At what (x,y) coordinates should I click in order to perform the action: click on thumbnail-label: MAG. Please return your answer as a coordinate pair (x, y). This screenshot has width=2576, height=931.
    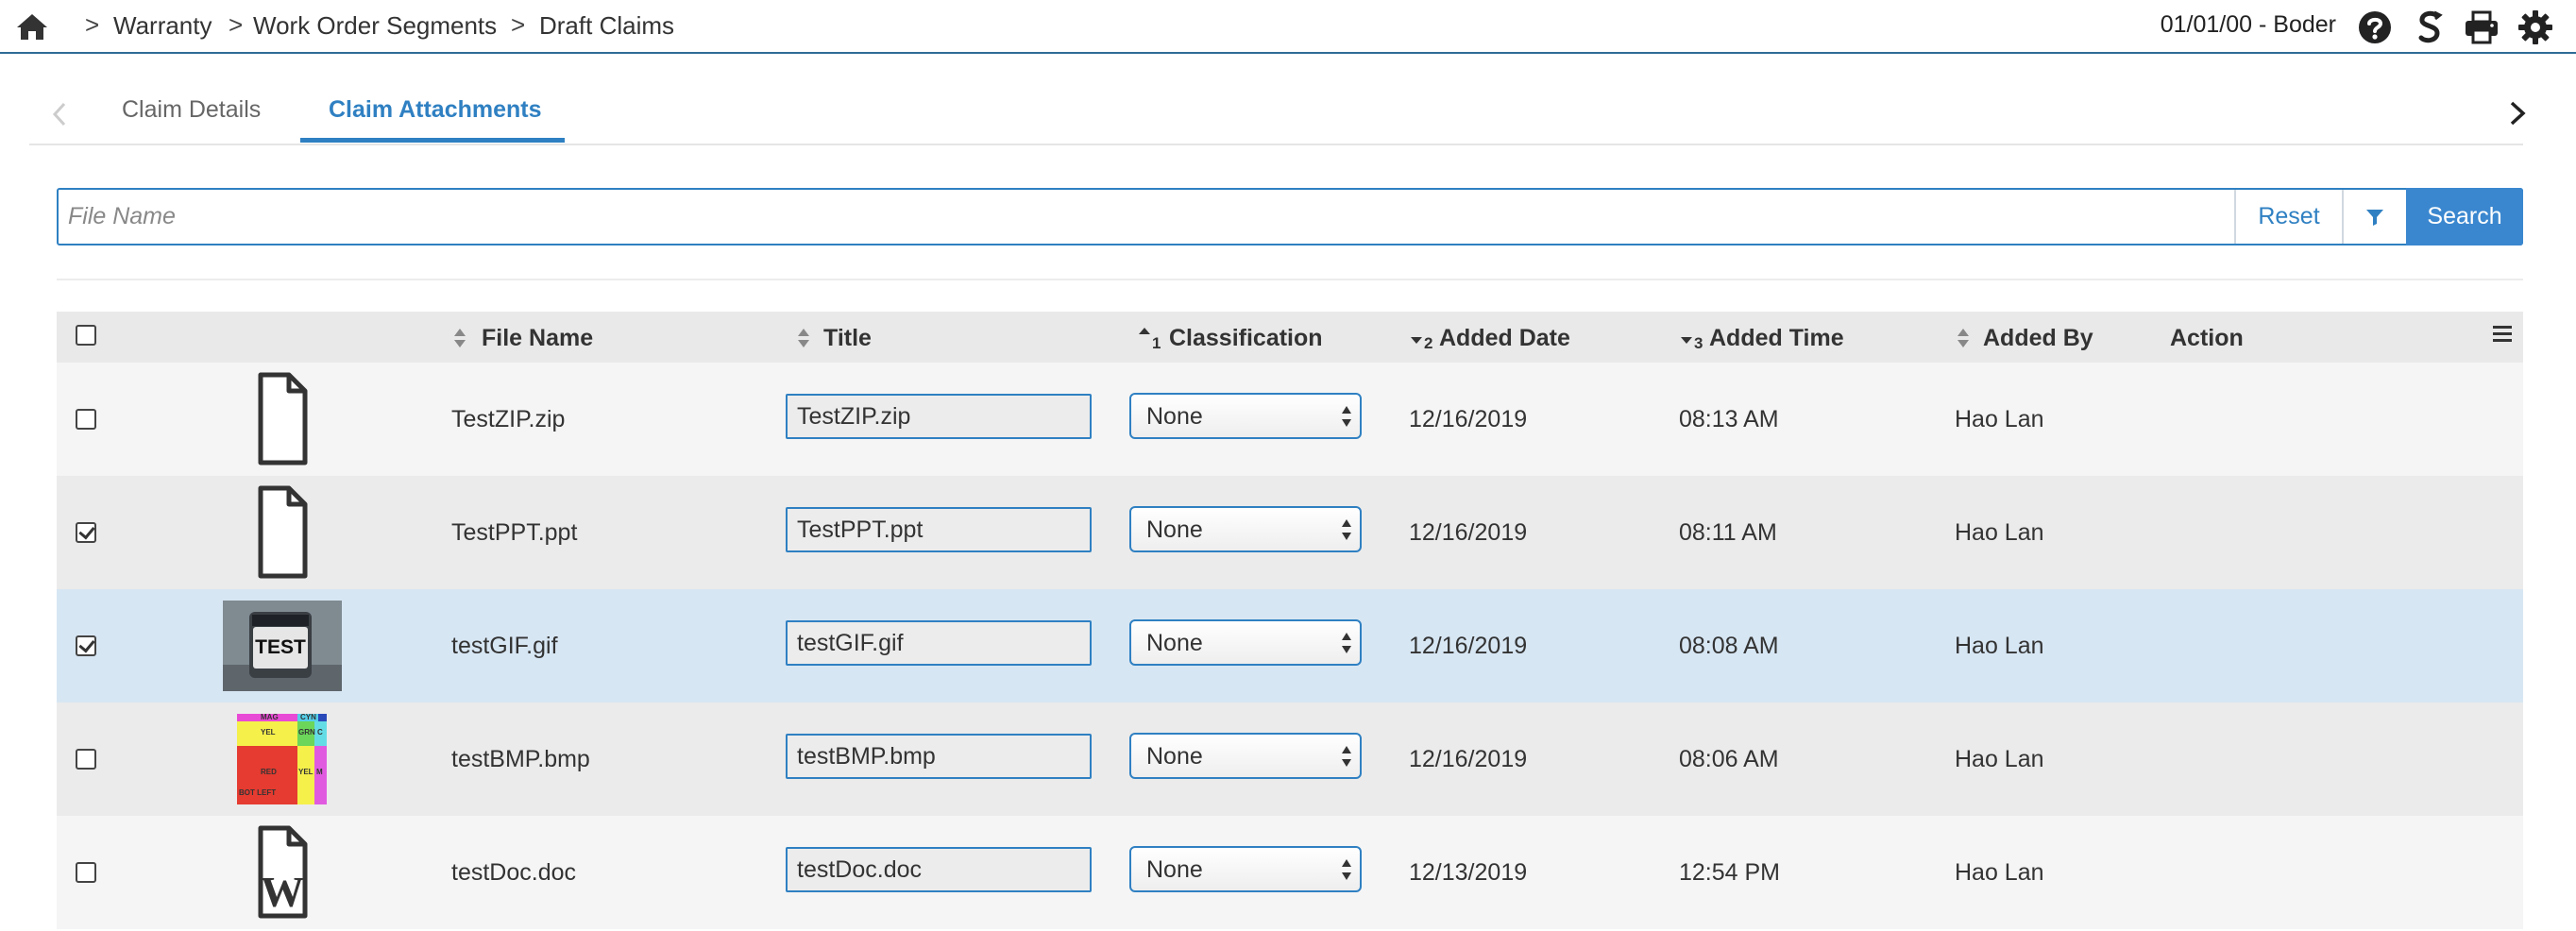
    Looking at the image, I should click on (270, 717).